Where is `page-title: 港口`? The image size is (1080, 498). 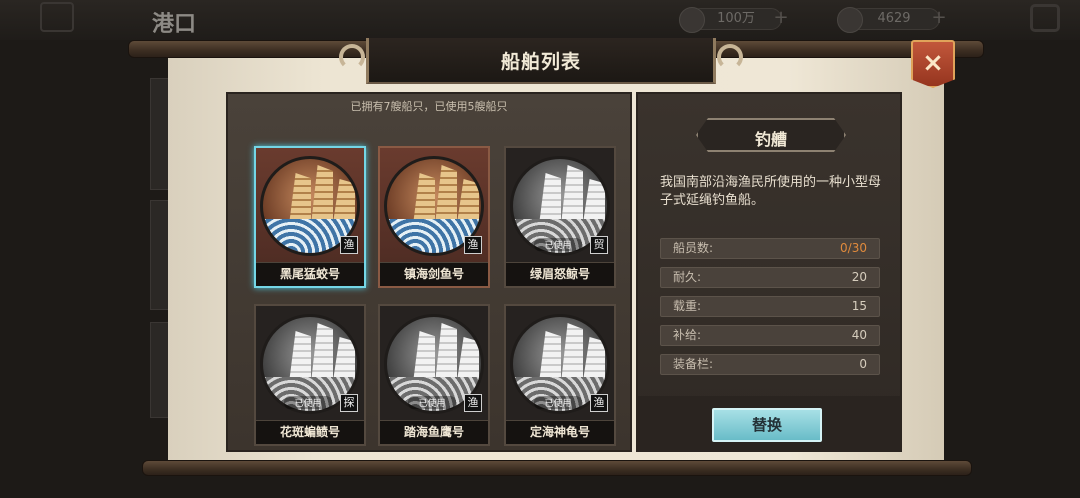
page-title: 港口 is located at coordinates (174, 24).